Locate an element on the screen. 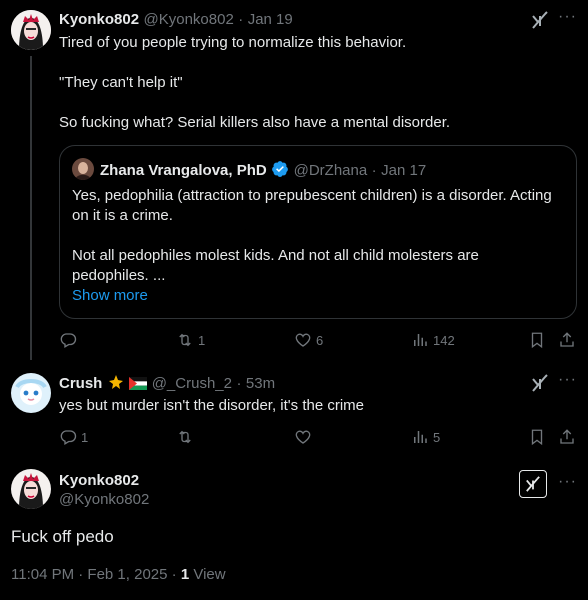  like-button is located at coordinates (305, 437).